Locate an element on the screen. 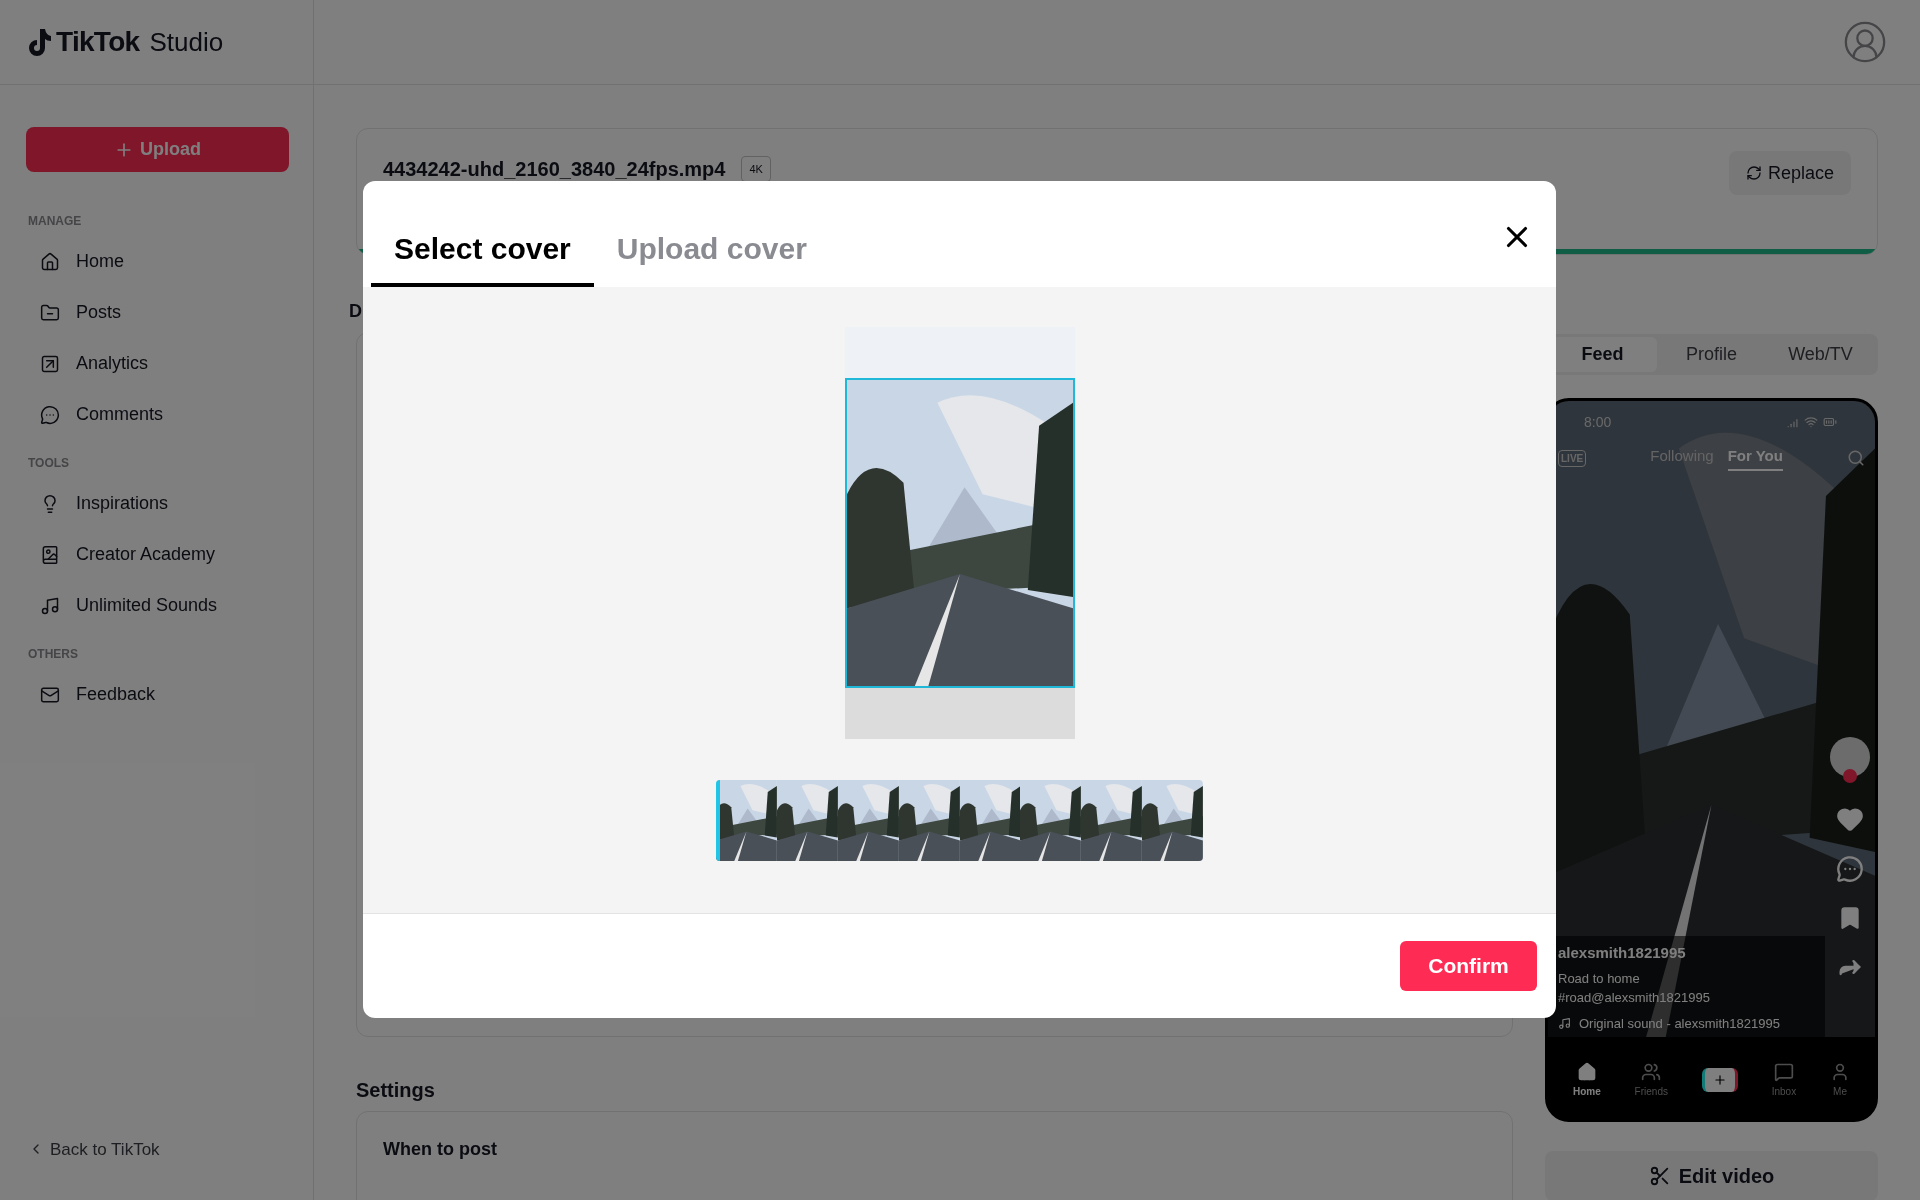  brand-suffix: Studio is located at coordinates (186, 42).